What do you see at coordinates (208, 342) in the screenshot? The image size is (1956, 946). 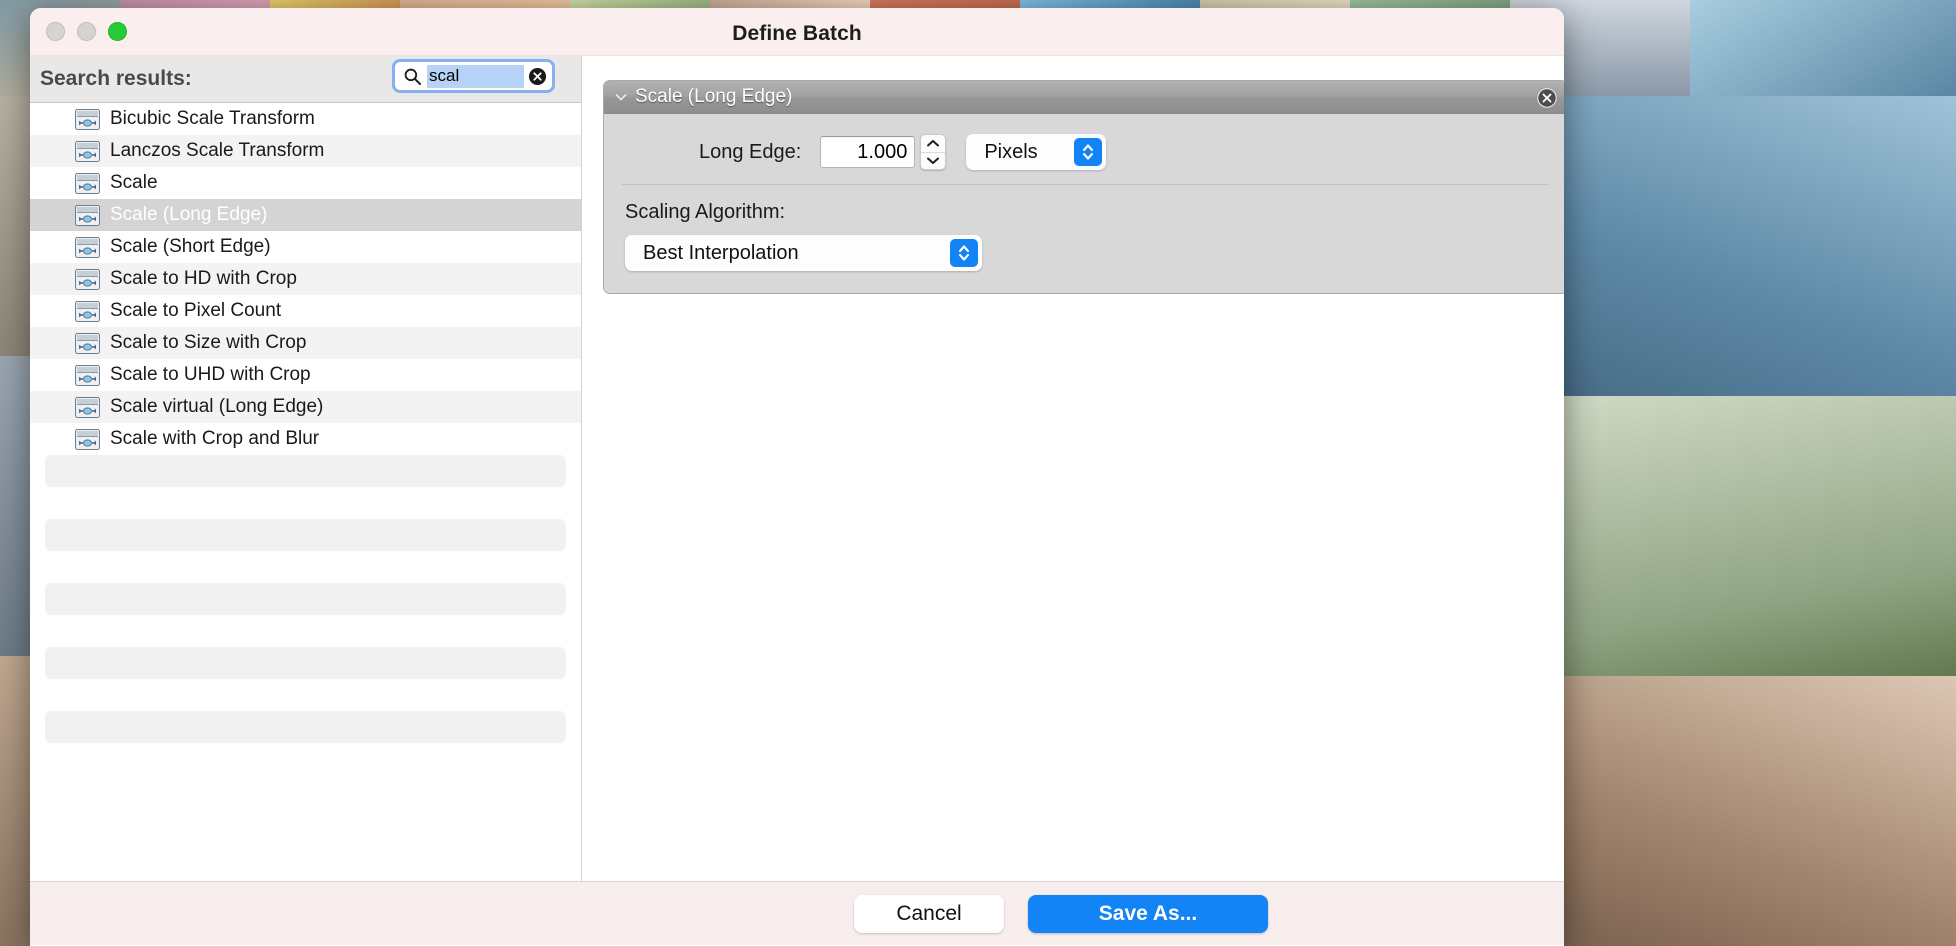 I see `list-item-label: Scale to Size with Crop` at bounding box center [208, 342].